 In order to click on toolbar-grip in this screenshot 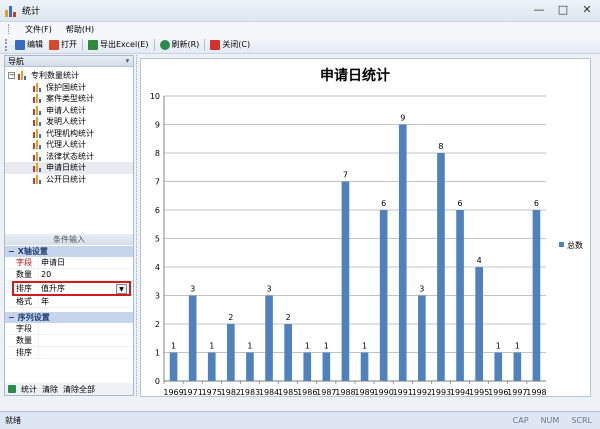, I will do `click(6, 45)`.